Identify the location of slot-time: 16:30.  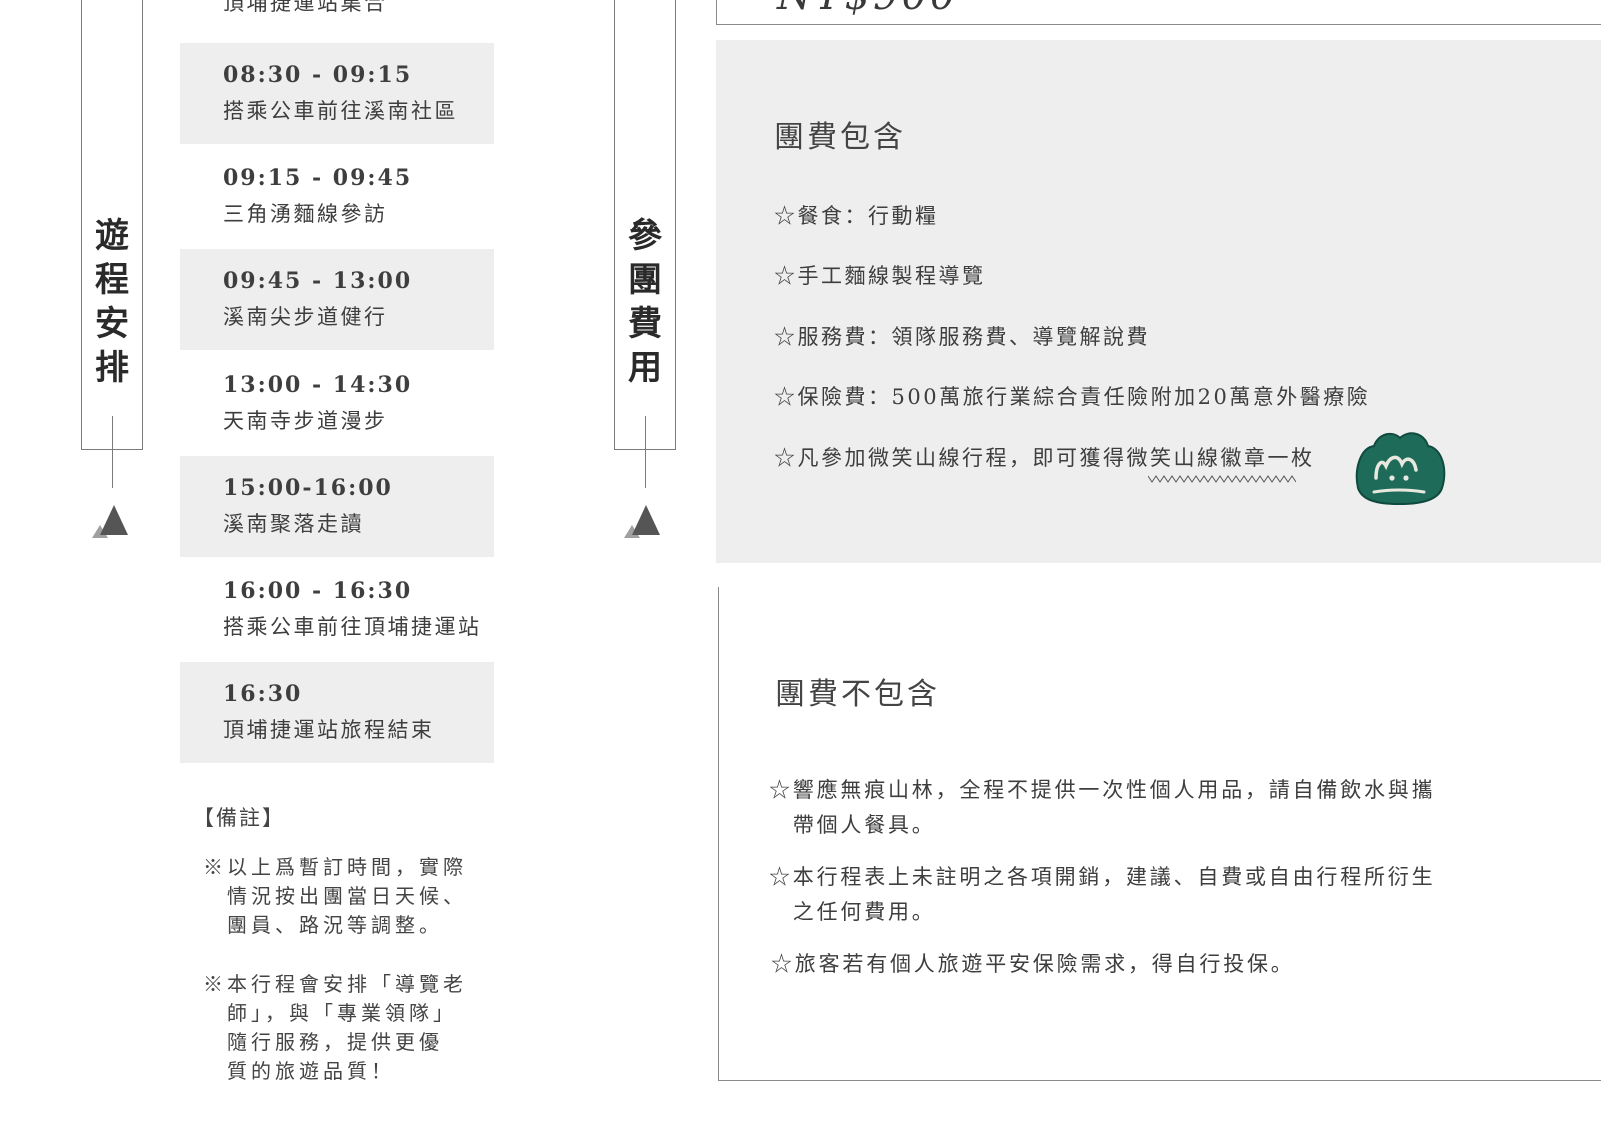
(263, 694).